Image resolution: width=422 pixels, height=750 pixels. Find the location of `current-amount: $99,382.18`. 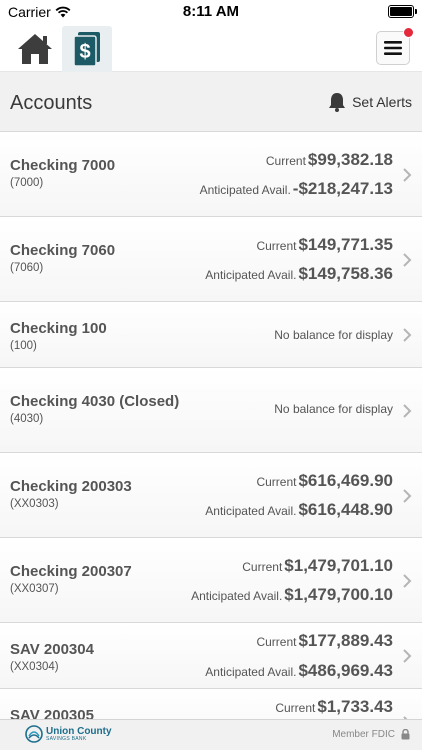

current-amount: $99,382.18 is located at coordinates (350, 159).